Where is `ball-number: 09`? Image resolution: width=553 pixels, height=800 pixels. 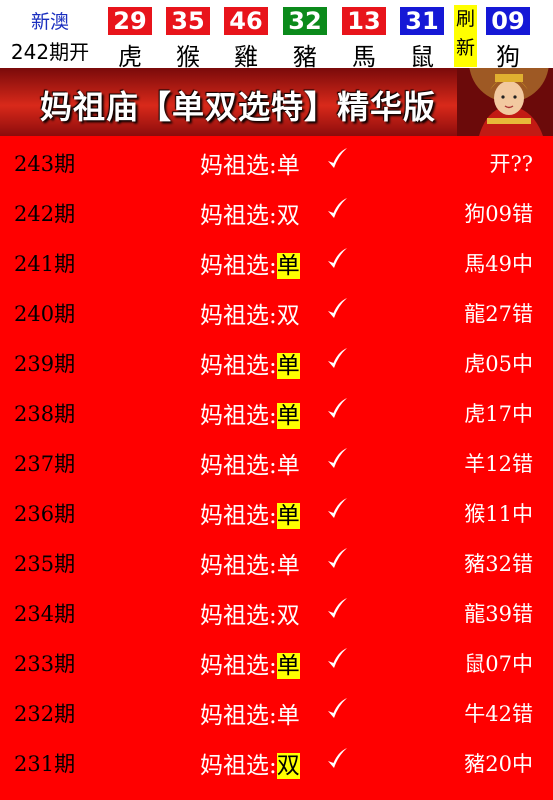 ball-number: 09 is located at coordinates (508, 21).